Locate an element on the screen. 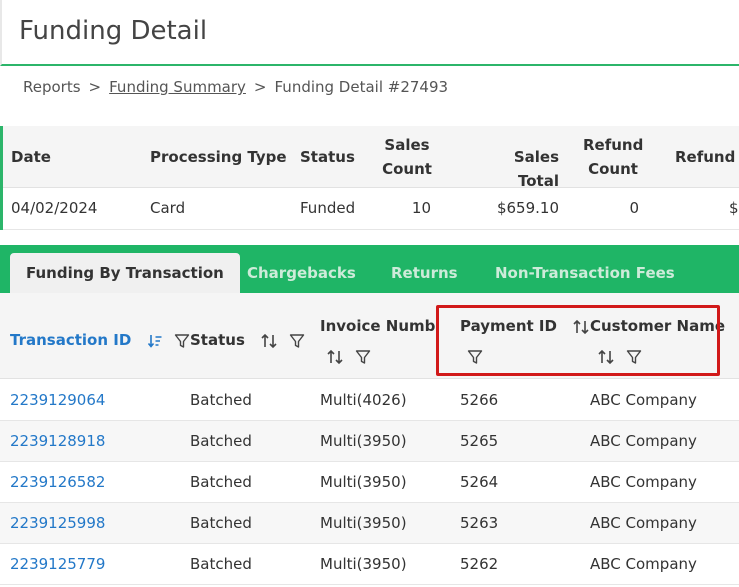  column-header-transaction-id-label: Transaction ID is located at coordinates (71, 340).